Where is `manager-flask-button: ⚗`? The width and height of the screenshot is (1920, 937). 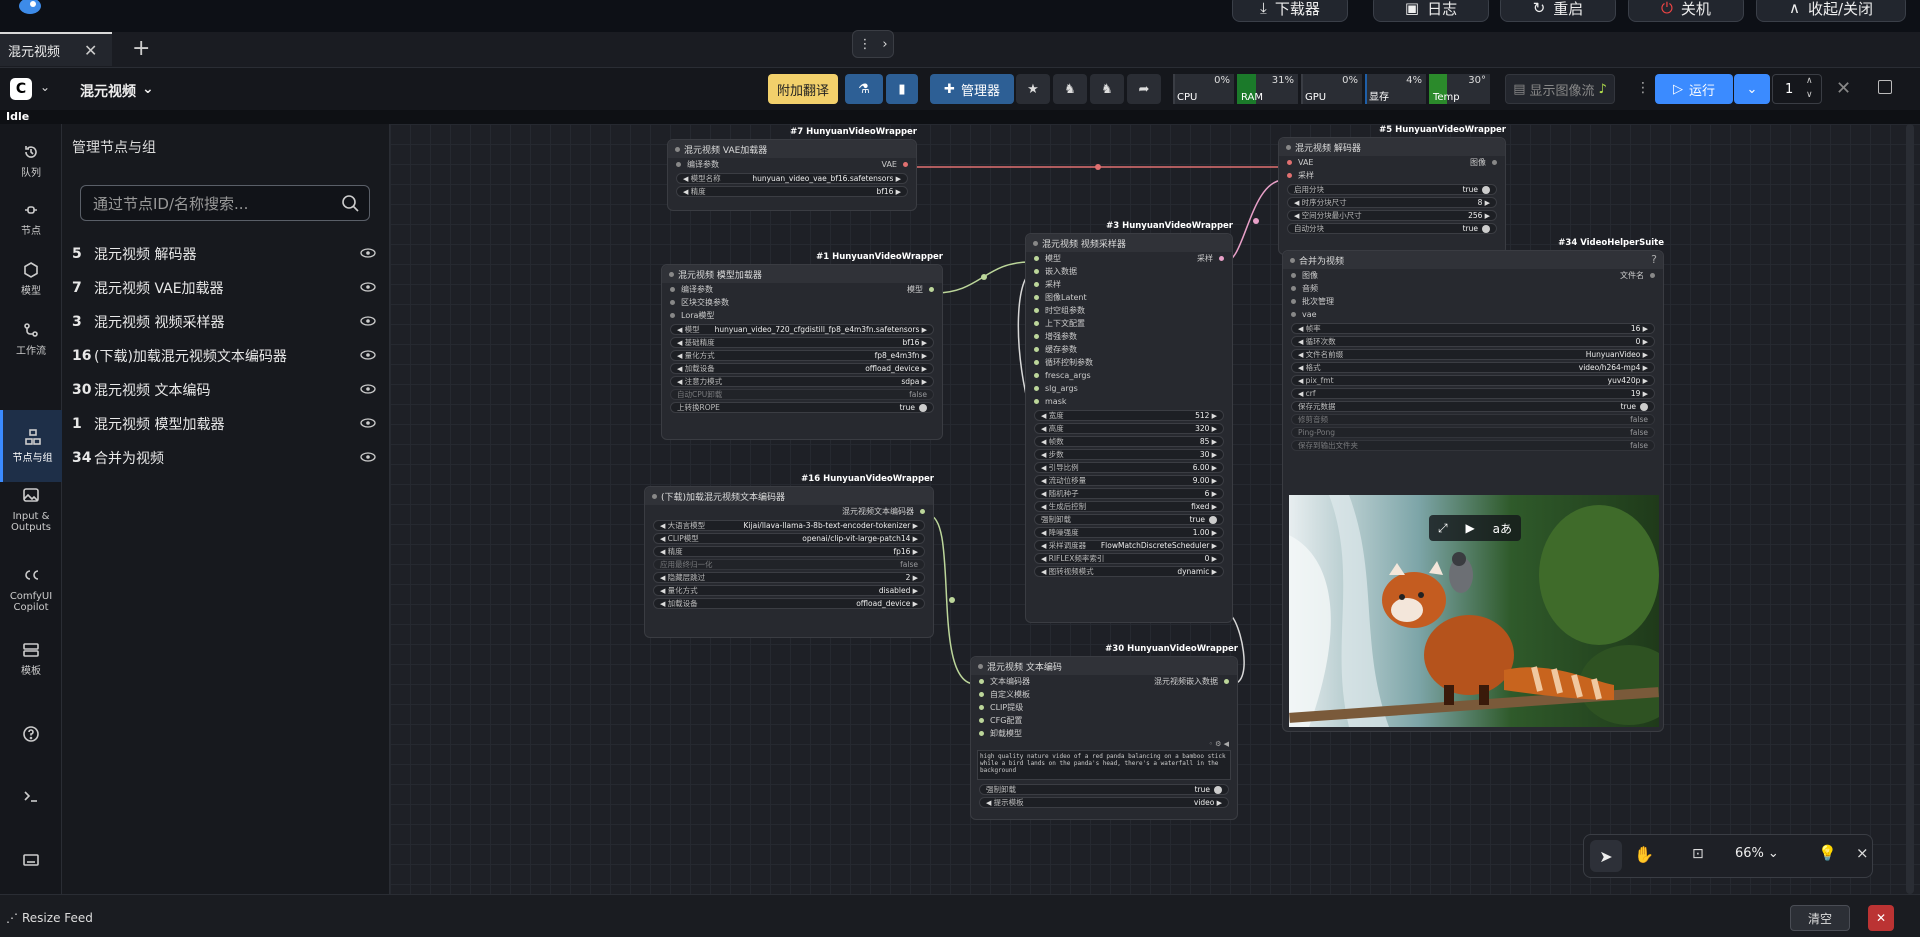 manager-flask-button: ⚗ is located at coordinates (864, 89).